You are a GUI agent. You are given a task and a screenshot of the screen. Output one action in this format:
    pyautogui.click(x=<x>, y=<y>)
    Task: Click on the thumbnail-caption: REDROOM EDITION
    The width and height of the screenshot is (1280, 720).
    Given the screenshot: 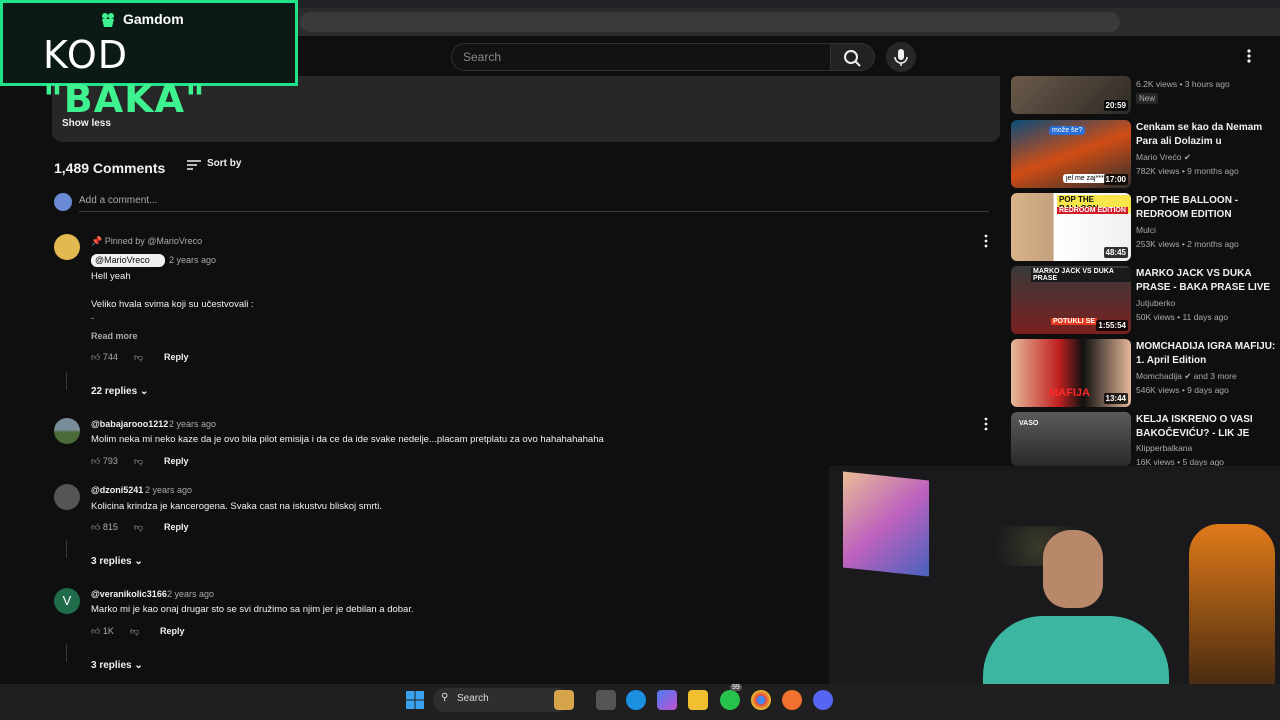 What is the action you would take?
    pyautogui.click(x=1092, y=210)
    